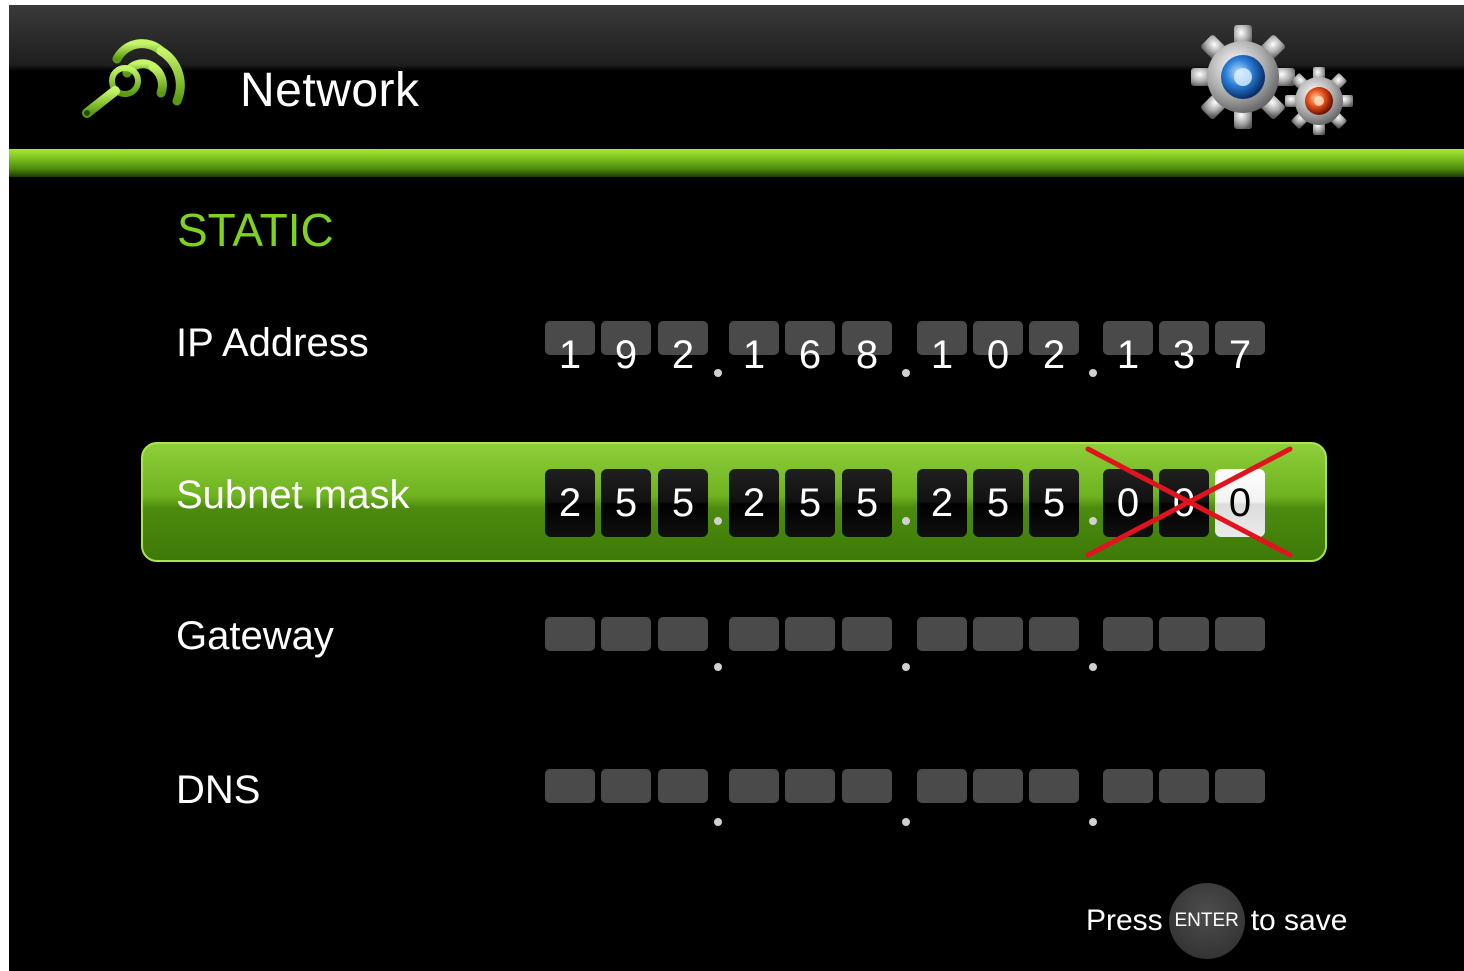 The image size is (1464, 971). Describe the element at coordinates (272, 343) in the screenshot. I see `ip-address-label: IP Address` at that location.